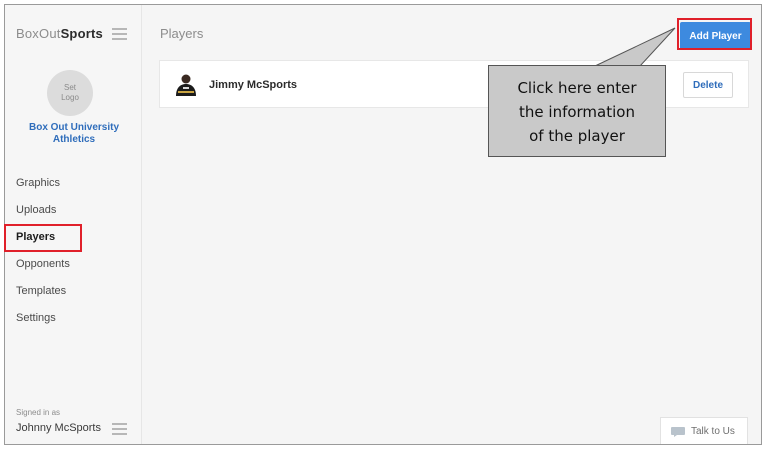 Image resolution: width=768 pixels, height=451 pixels. I want to click on set-logo-button: Set Logo, so click(70, 93).